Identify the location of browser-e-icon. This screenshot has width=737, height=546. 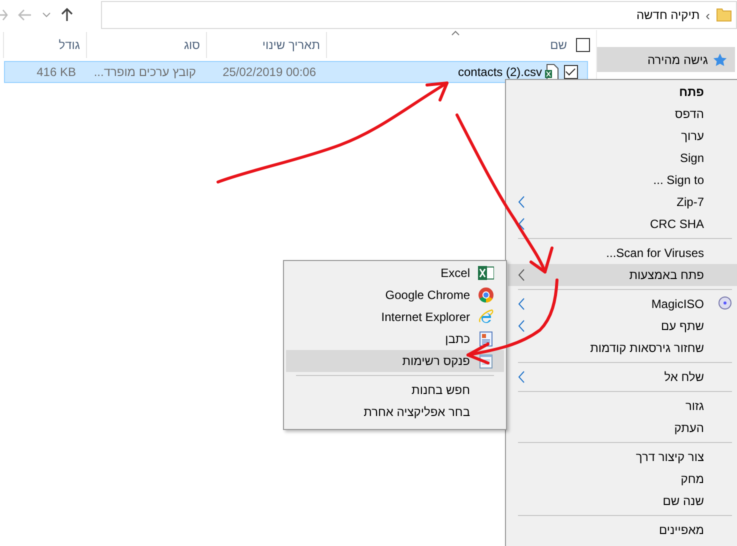
(486, 317).